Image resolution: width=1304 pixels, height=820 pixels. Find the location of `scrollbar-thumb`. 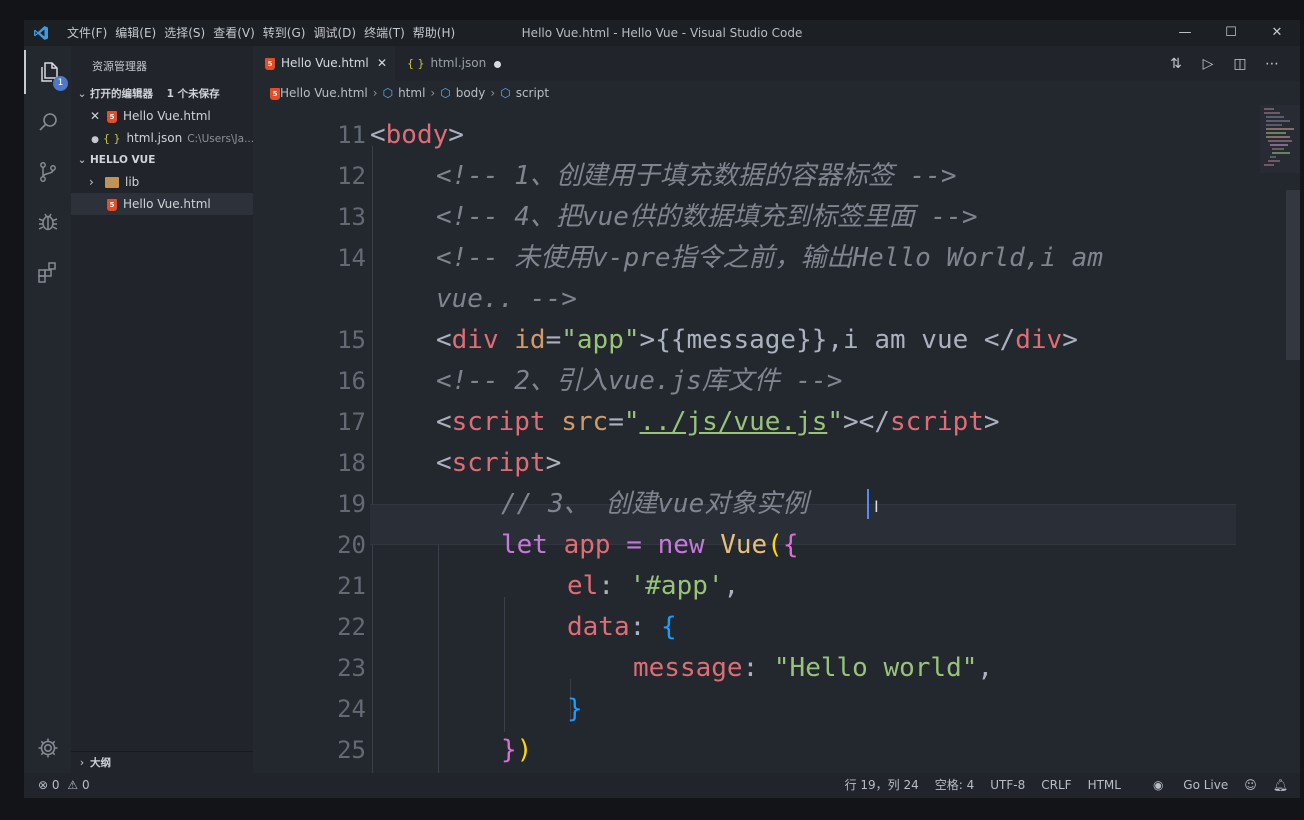

scrollbar-thumb is located at coordinates (1293, 275).